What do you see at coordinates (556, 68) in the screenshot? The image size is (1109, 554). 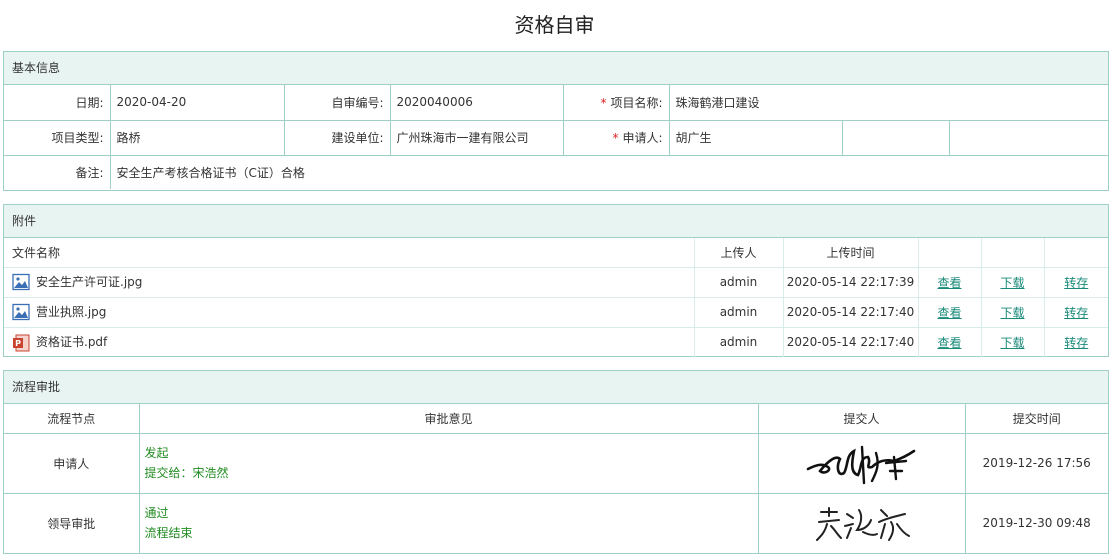 I see `basic-info-heading: 基本信息` at bounding box center [556, 68].